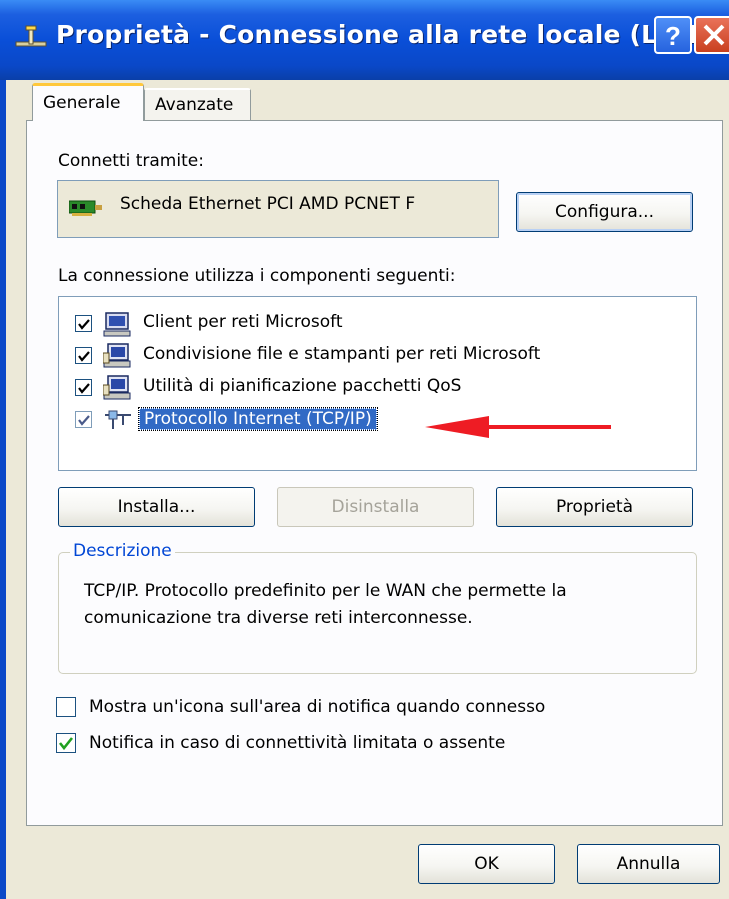 This screenshot has height=899, width=729. I want to click on list-item-client: Client per reti Microsoft, so click(377, 324).